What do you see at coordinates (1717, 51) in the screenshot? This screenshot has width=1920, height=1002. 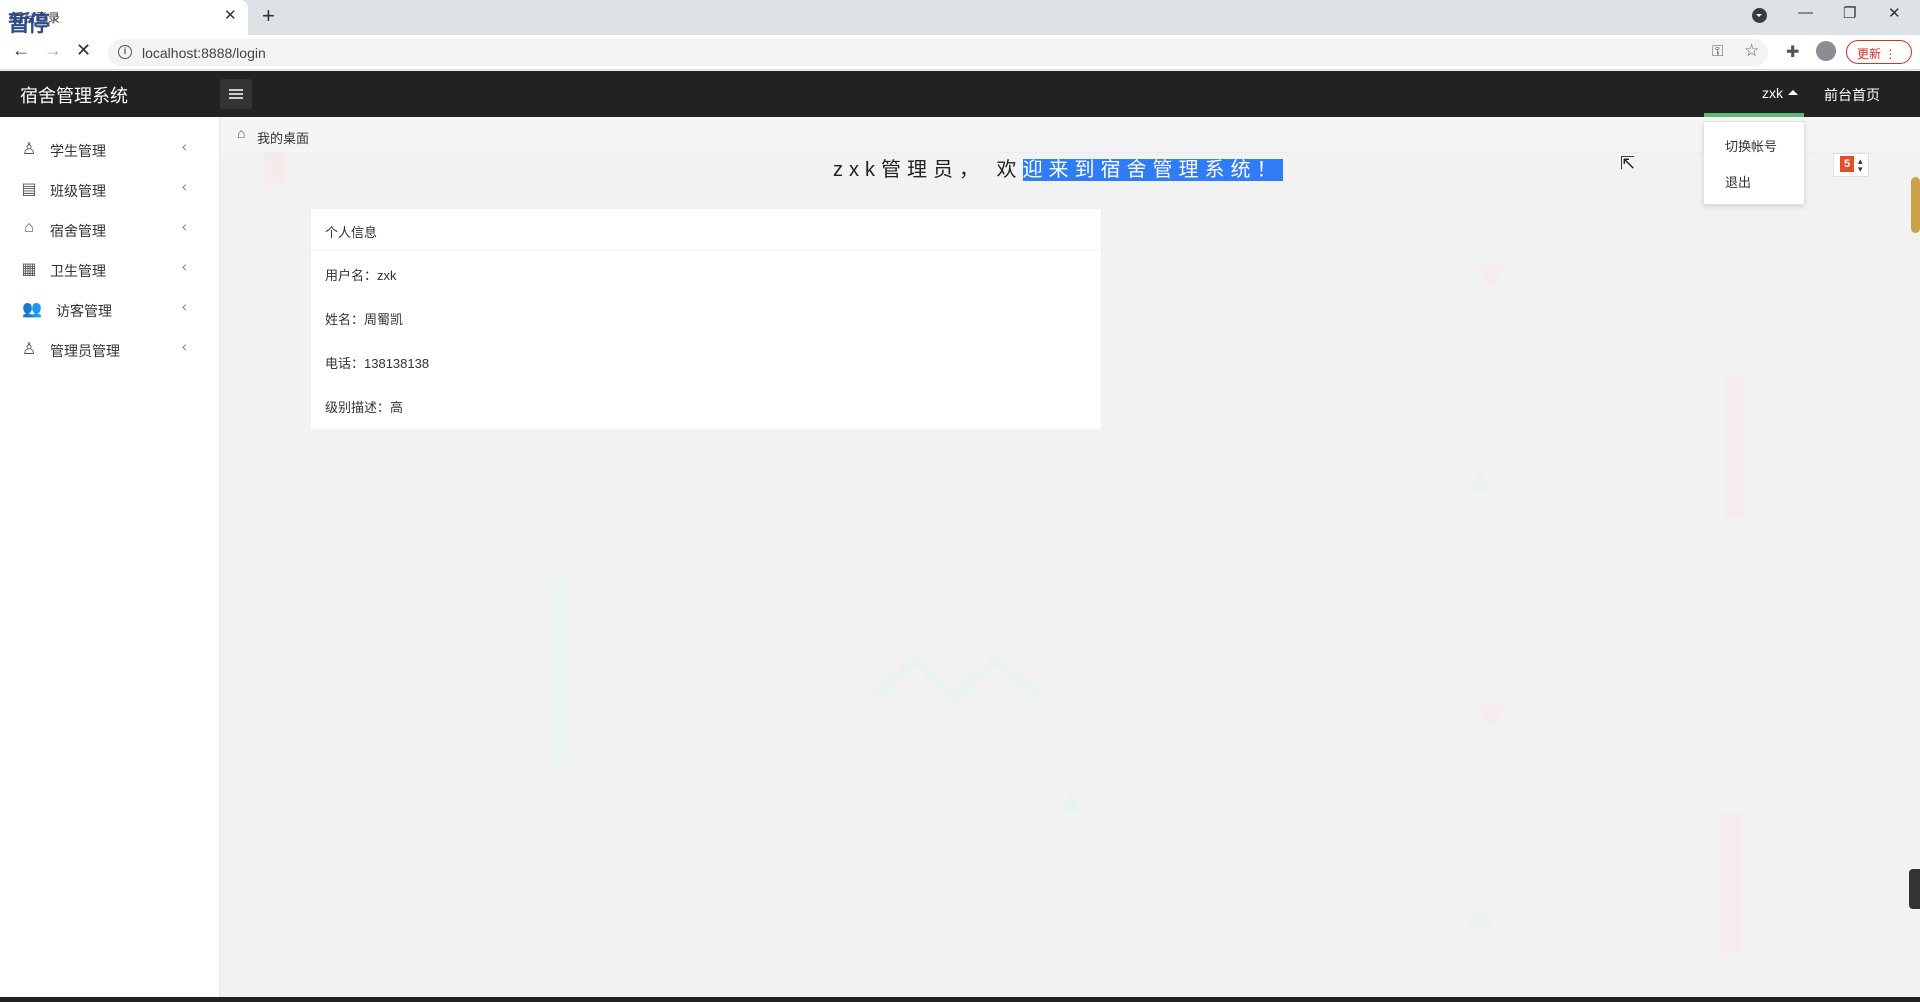 I see `password-key-icon: ⚿` at bounding box center [1717, 51].